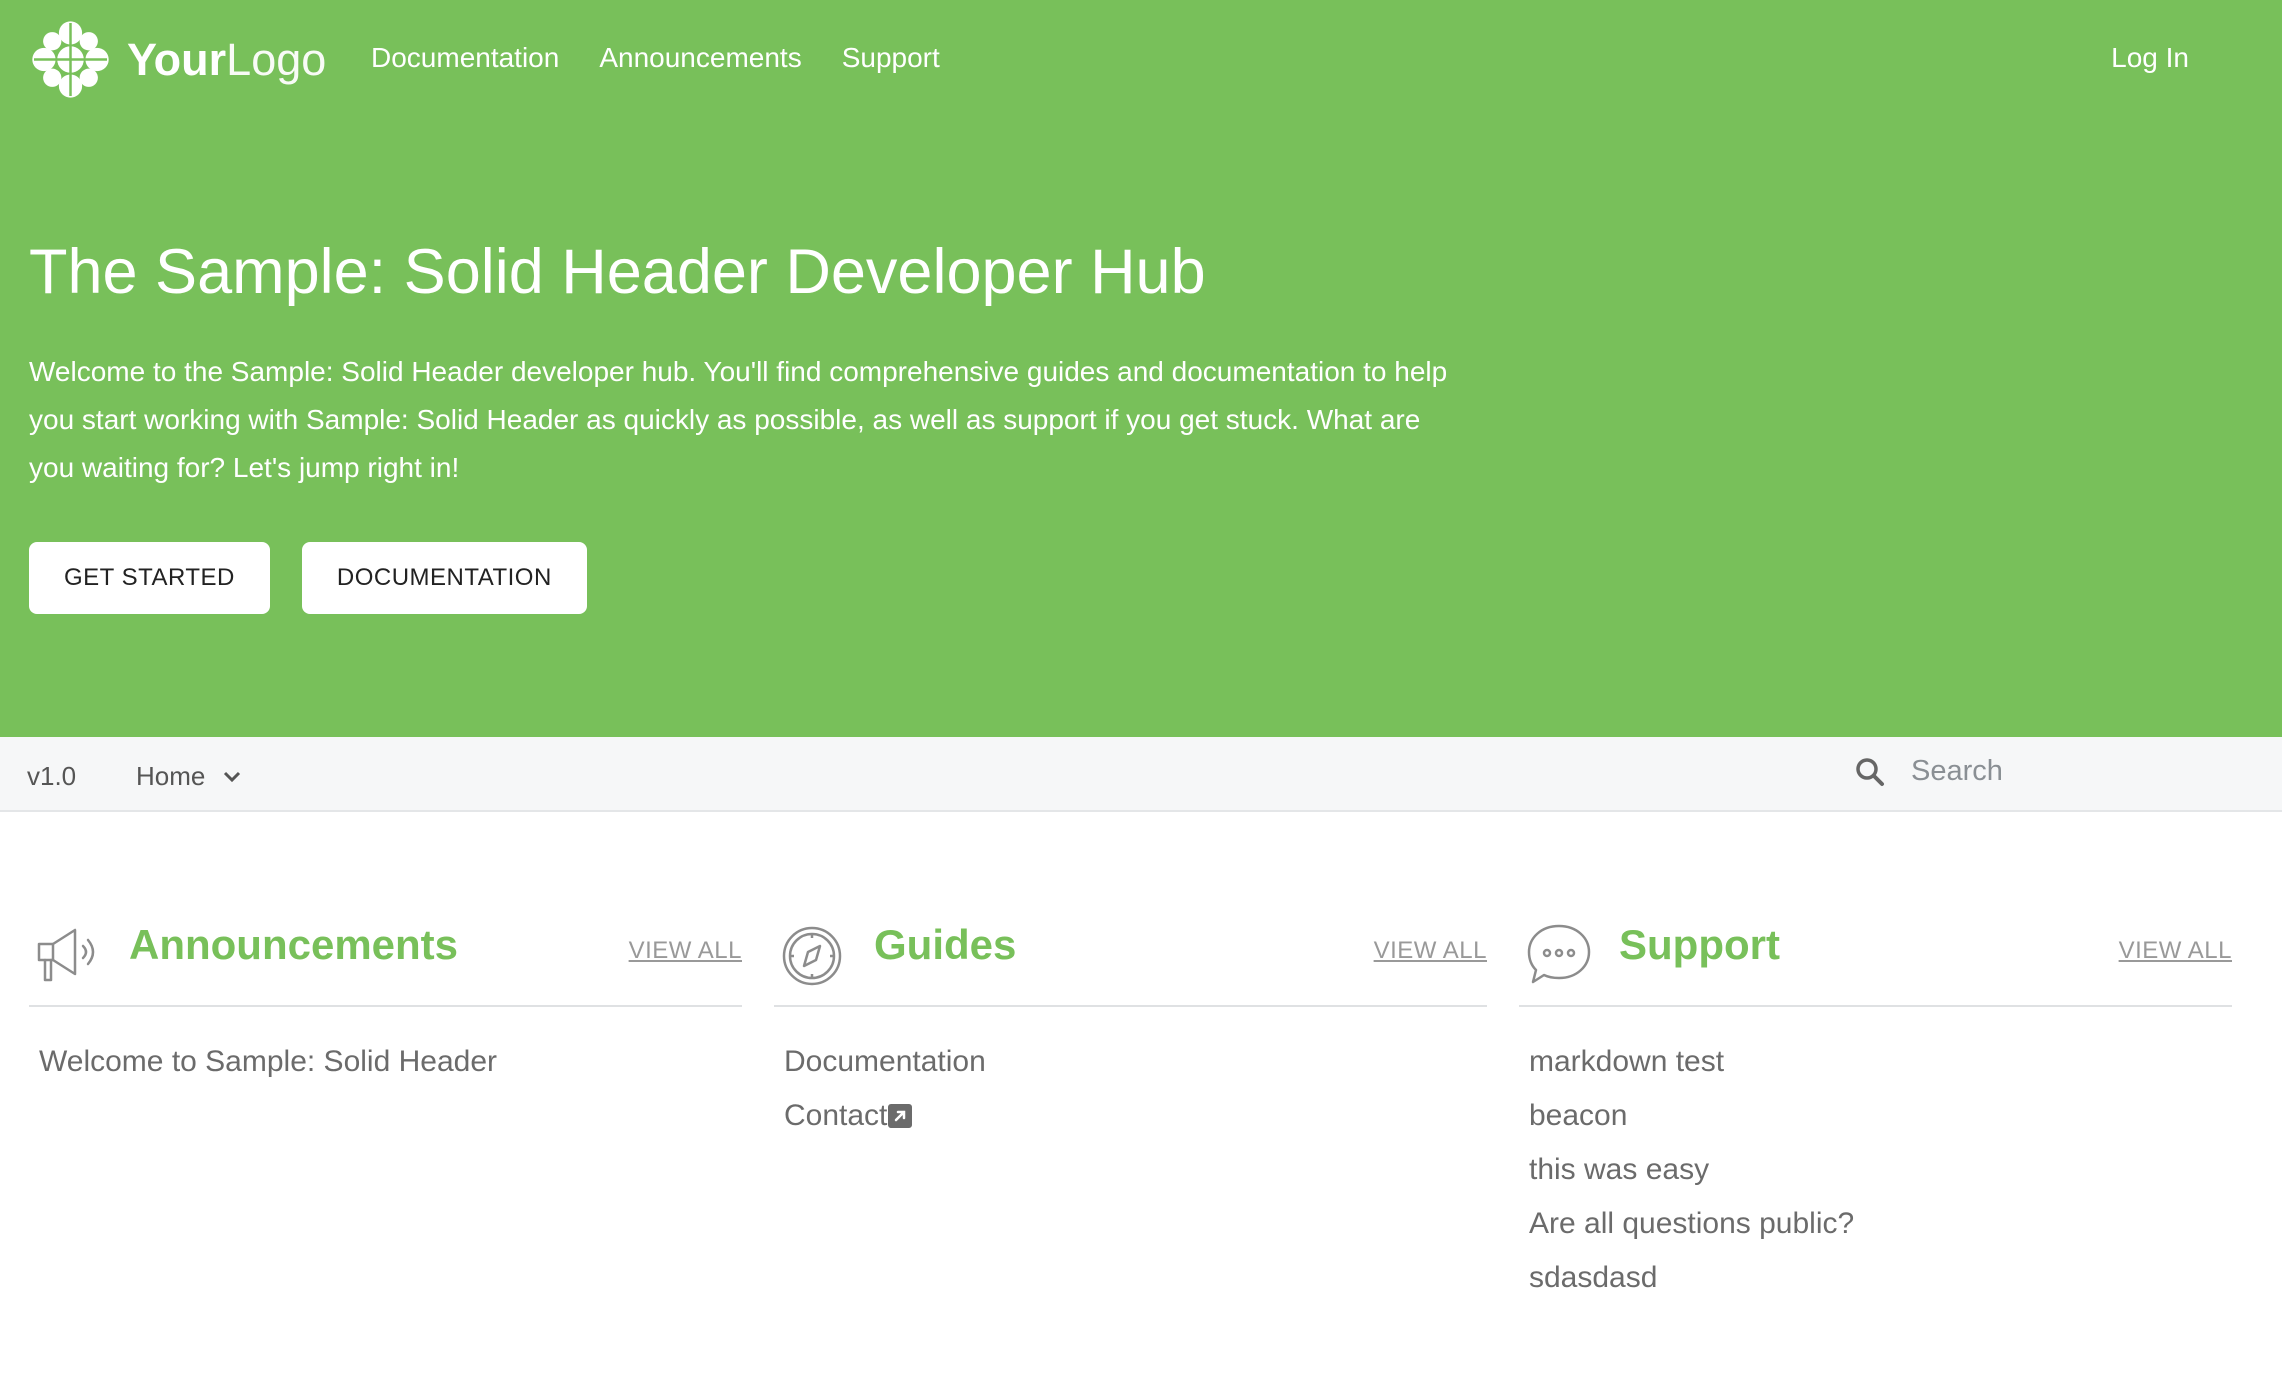 The height and width of the screenshot is (1384, 2282). Describe the element at coordinates (700, 58) in the screenshot. I see `nav-announcements: Announcements` at that location.